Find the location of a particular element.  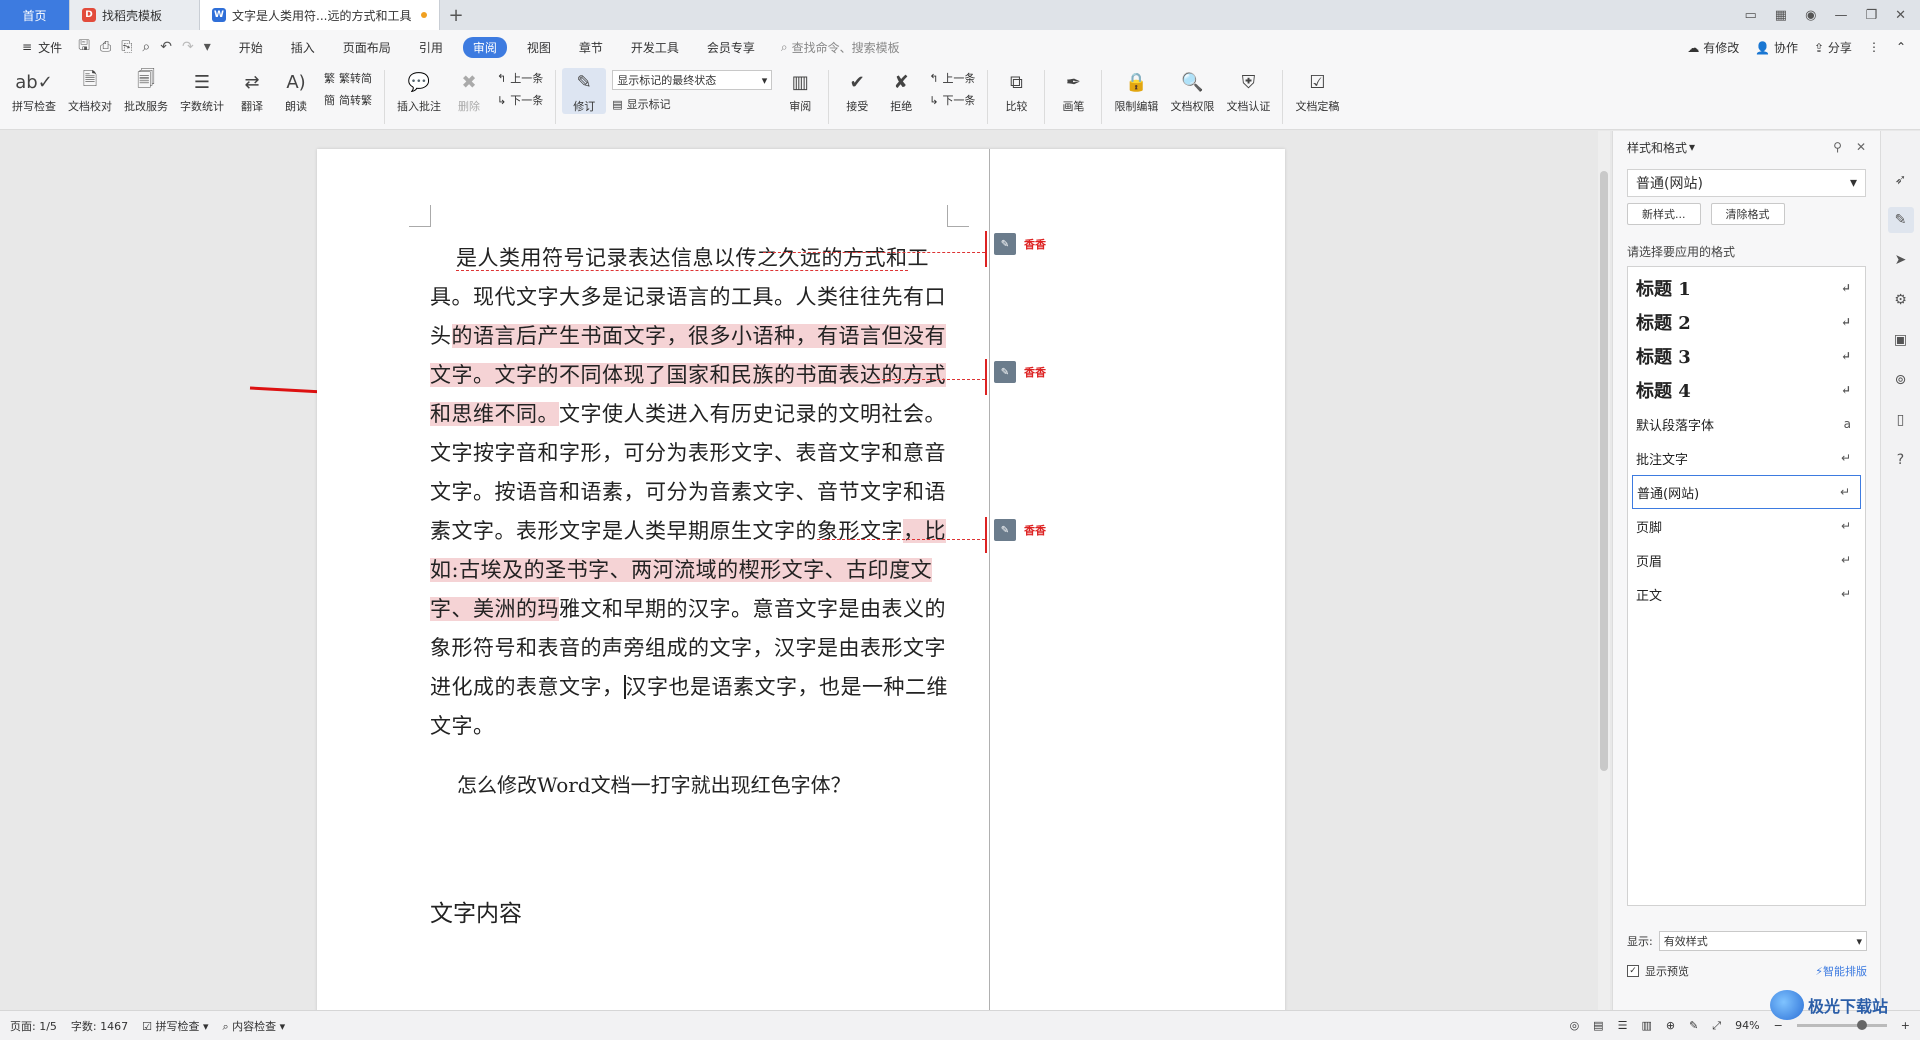

close-button: ✕ is located at coordinates (1900, 15).